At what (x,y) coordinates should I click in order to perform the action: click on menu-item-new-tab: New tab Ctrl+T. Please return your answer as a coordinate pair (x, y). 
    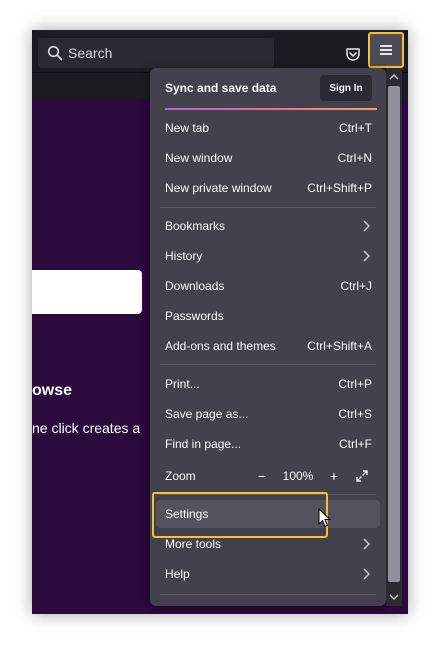
    Looking at the image, I should click on (268, 128).